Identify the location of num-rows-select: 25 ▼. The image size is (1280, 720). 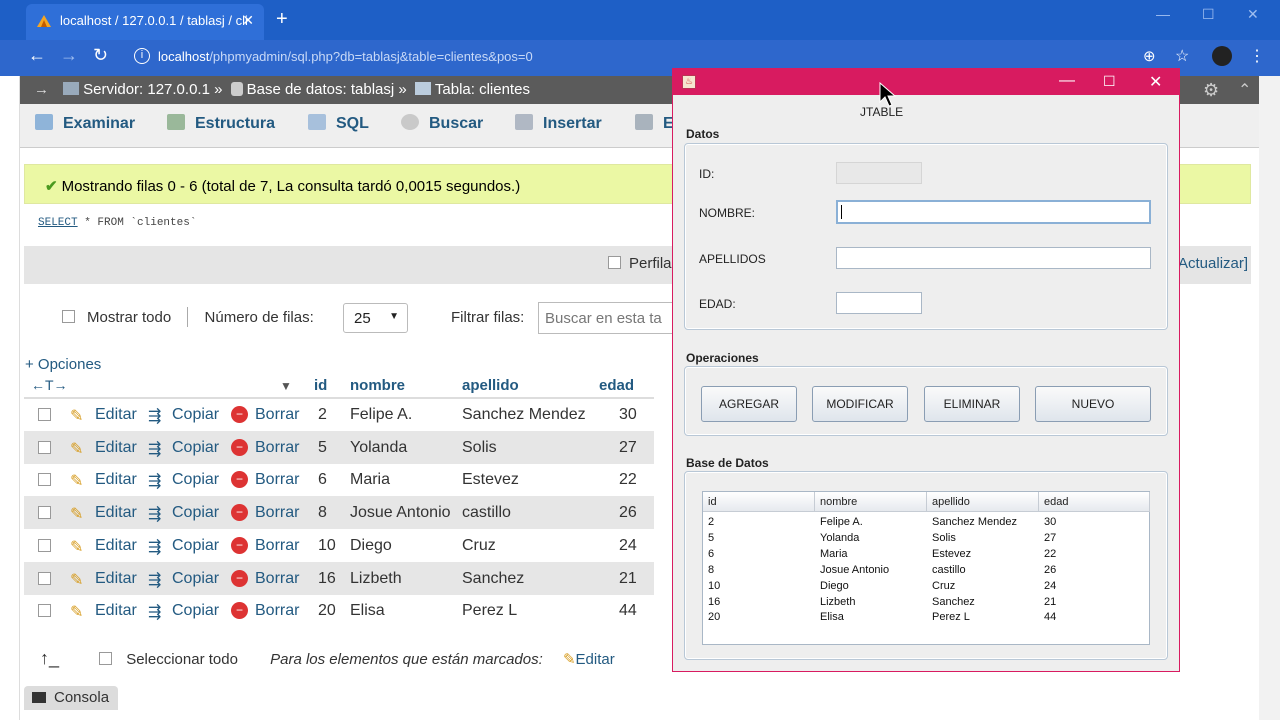
(375, 318).